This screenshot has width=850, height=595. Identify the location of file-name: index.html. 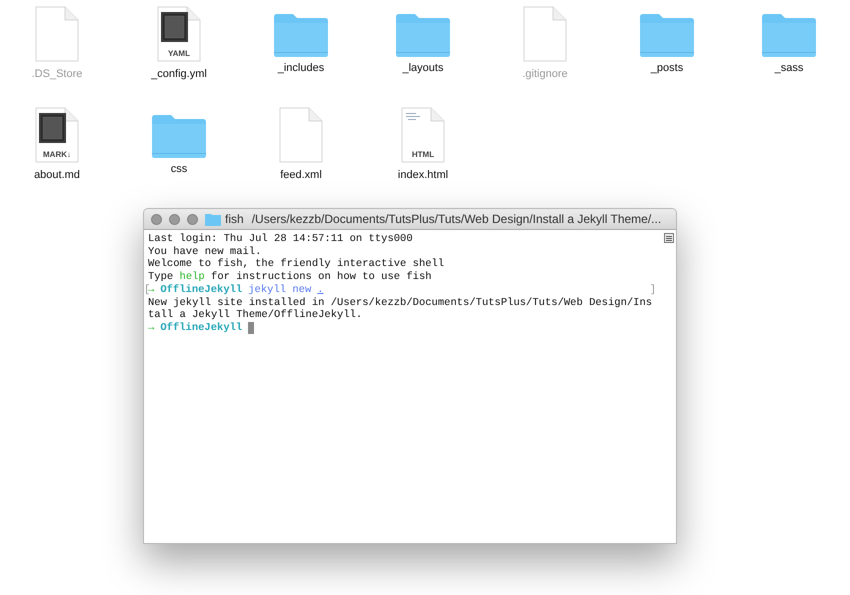
(423, 175).